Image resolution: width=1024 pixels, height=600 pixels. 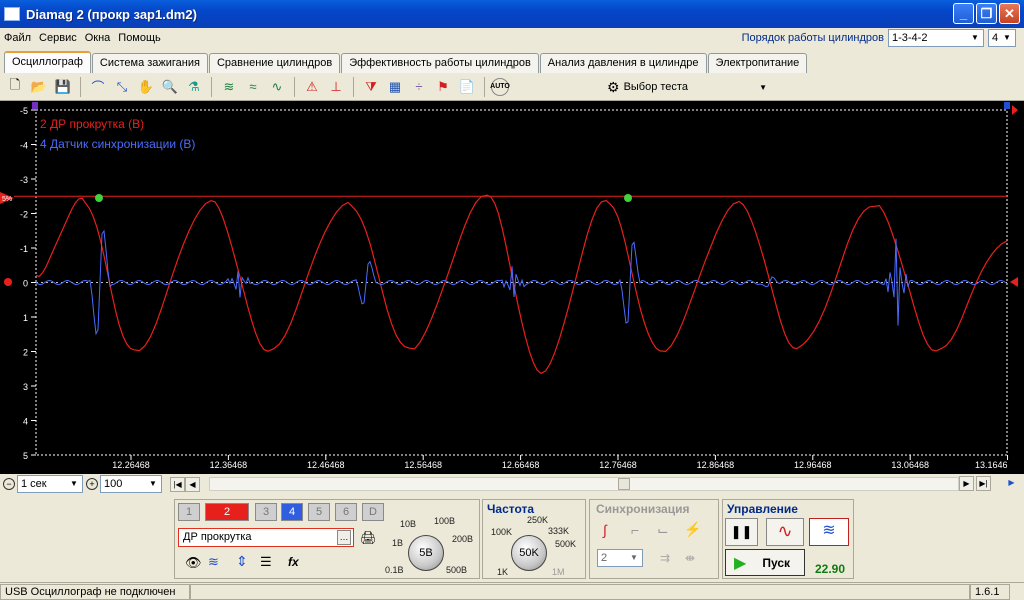 What do you see at coordinates (192, 484) in the screenshot?
I see `scroll-left-button: ◀` at bounding box center [192, 484].